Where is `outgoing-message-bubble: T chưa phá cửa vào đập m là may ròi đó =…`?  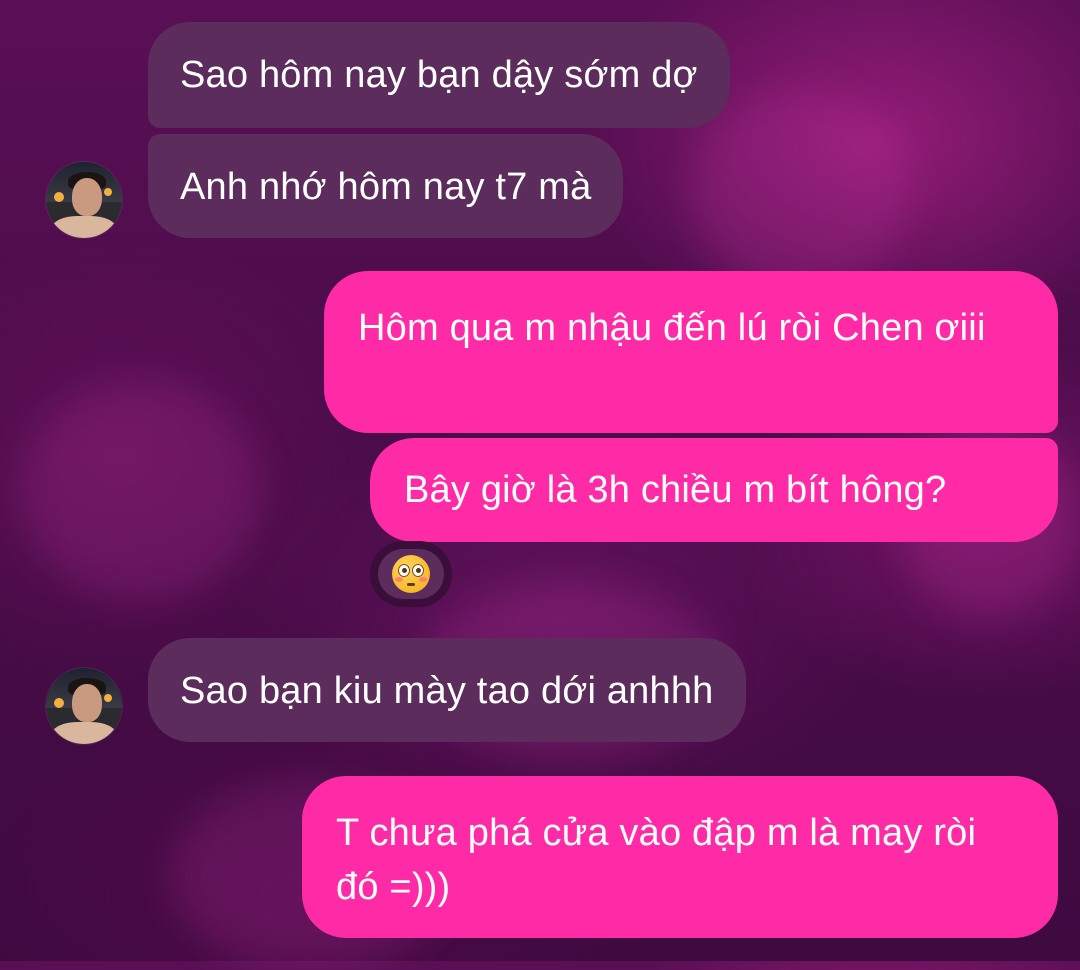 outgoing-message-bubble: T chưa phá cửa vào đập m là may ròi đó =… is located at coordinates (680, 857).